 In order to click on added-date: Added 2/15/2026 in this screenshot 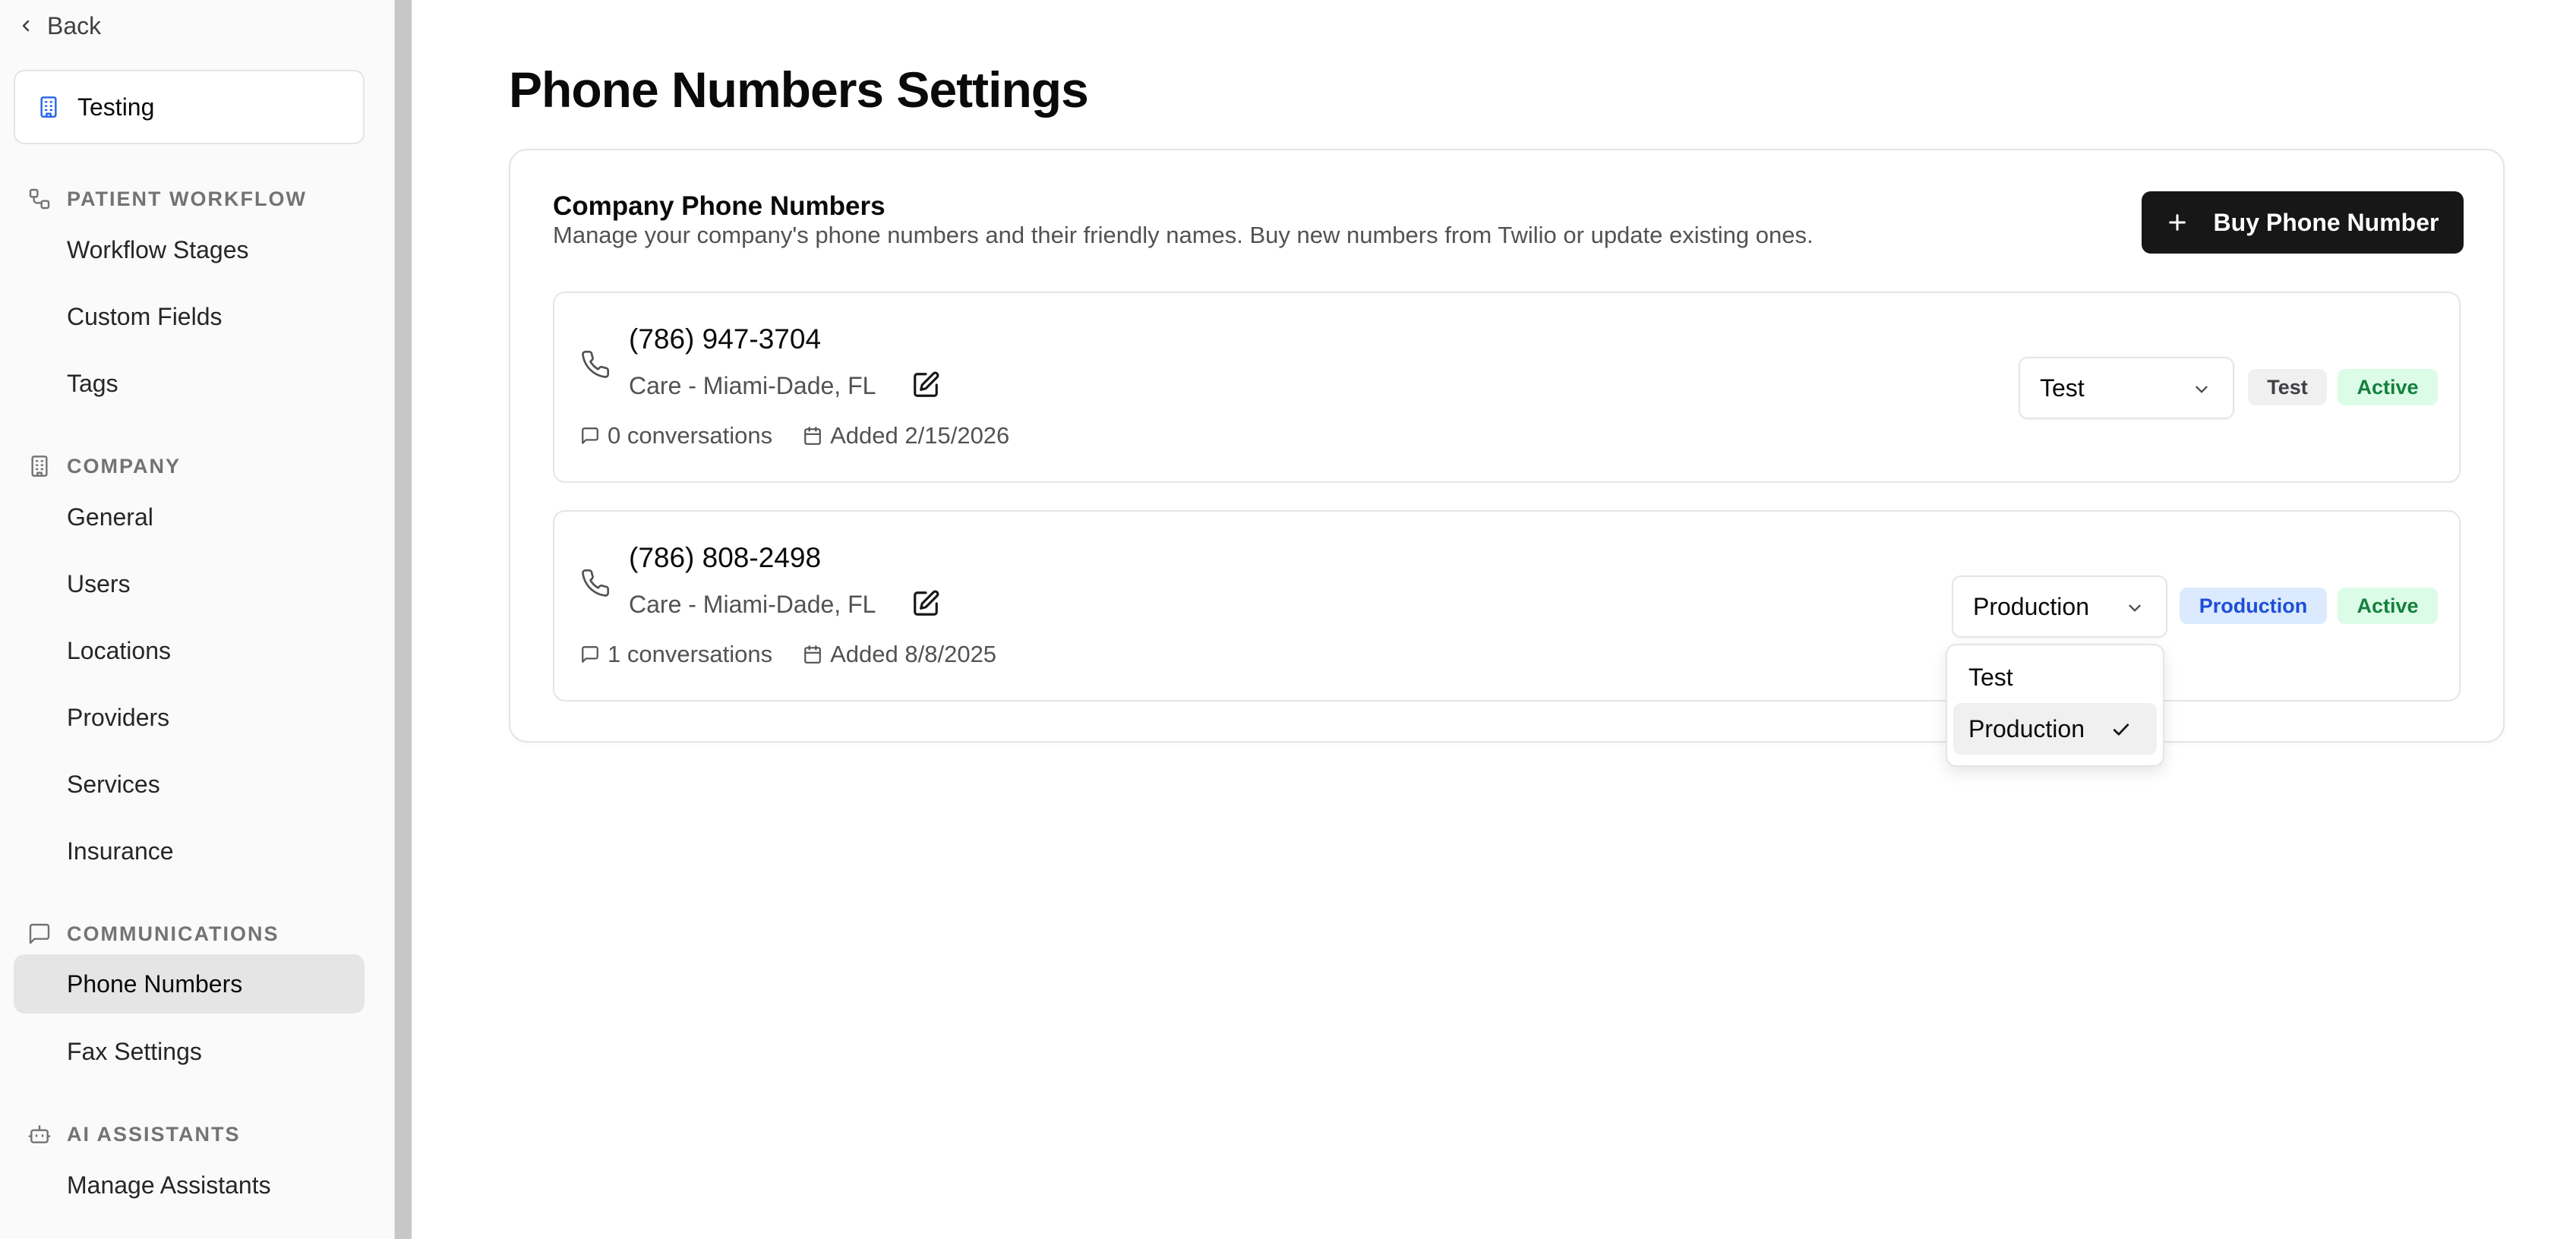, I will do `click(920, 435)`.